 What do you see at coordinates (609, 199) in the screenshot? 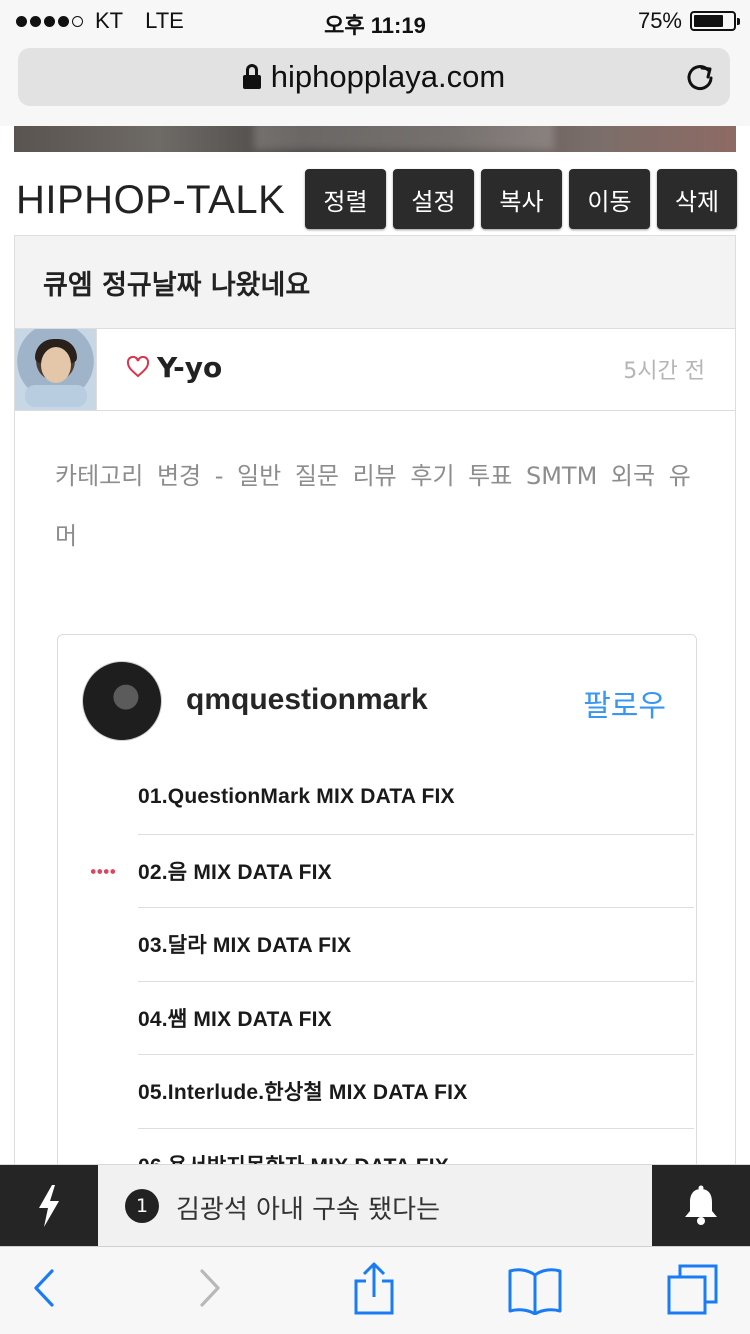
I see `move-button: 이동` at bounding box center [609, 199].